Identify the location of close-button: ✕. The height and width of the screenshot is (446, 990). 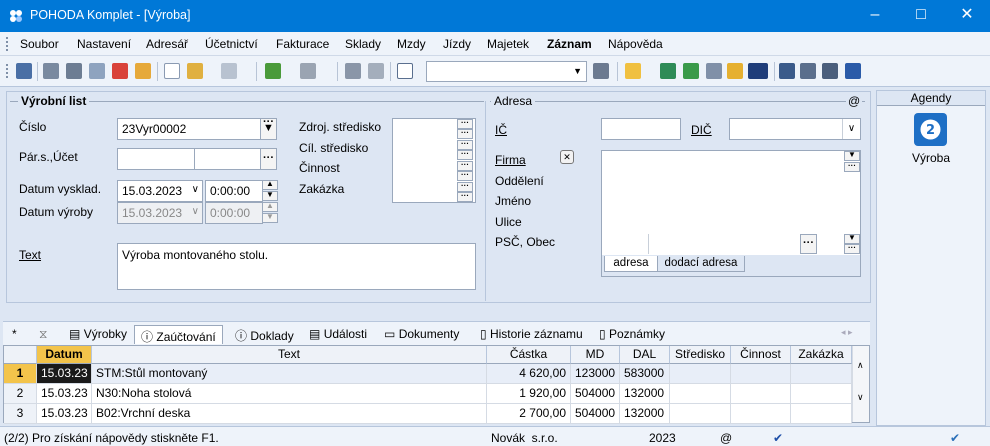
(967, 16).